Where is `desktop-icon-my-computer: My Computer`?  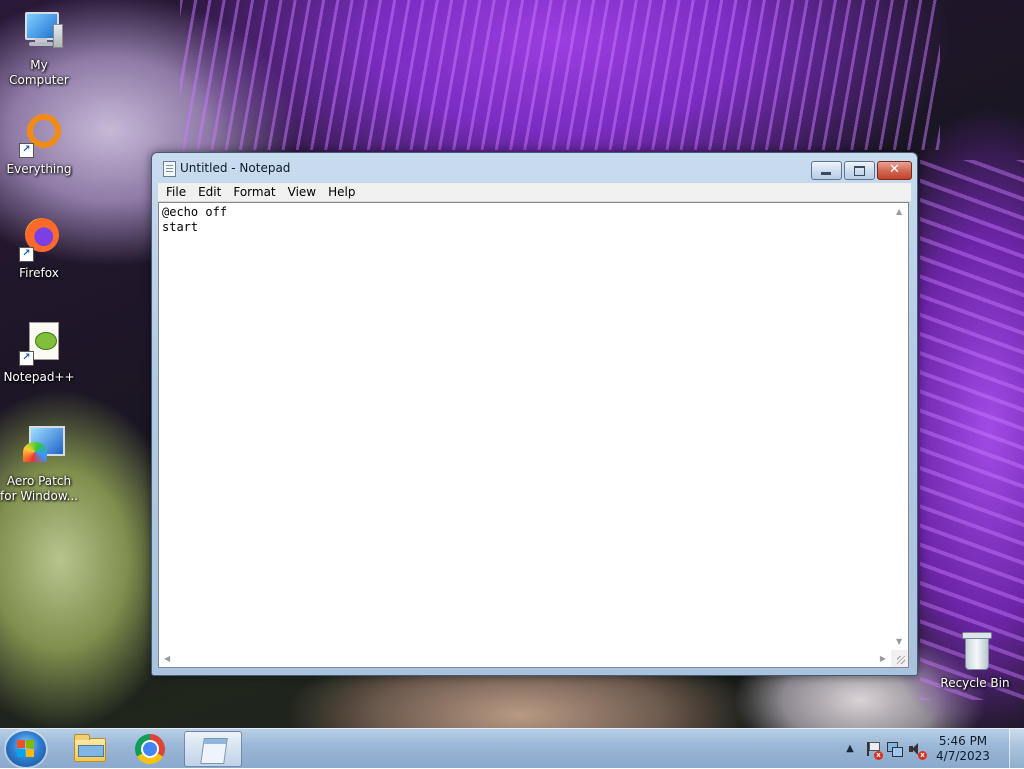 desktop-icon-my-computer: My Computer is located at coordinates (39, 48).